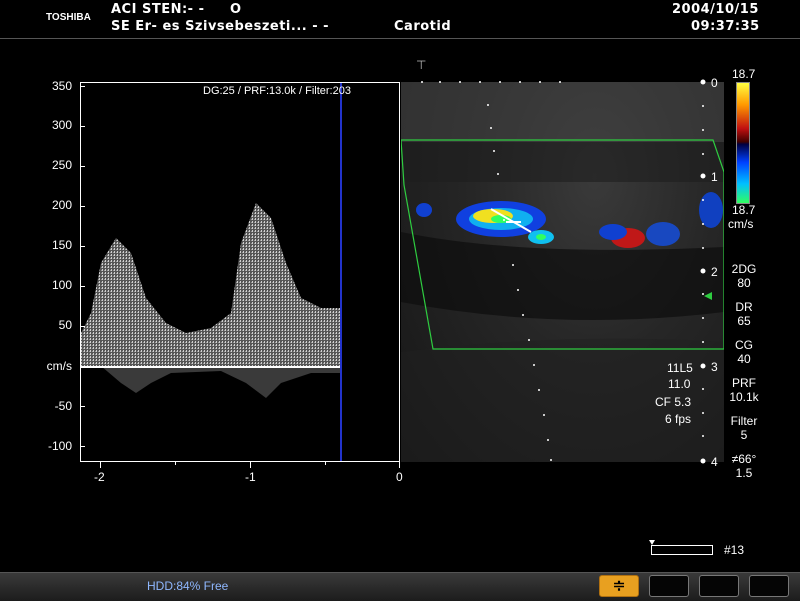 The image size is (800, 601). Describe the element at coordinates (682, 550) in the screenshot. I see `cine-scroll-bar` at that location.